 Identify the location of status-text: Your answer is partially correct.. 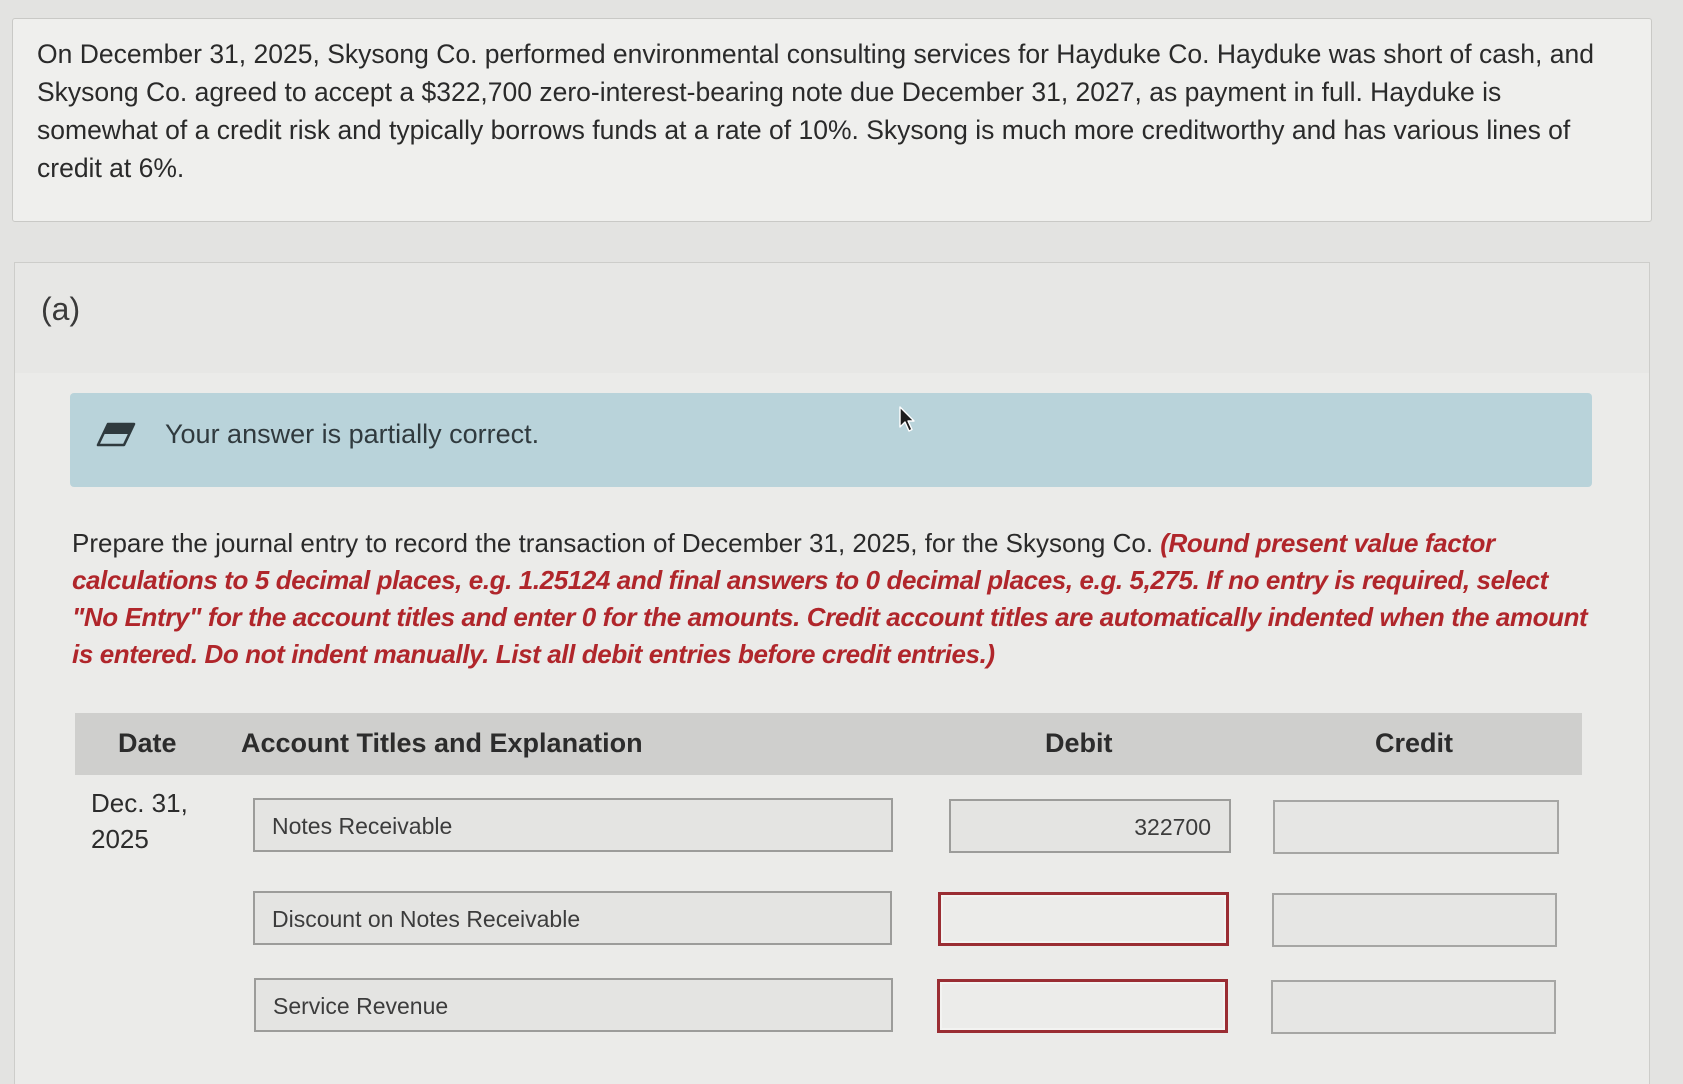
(352, 434).